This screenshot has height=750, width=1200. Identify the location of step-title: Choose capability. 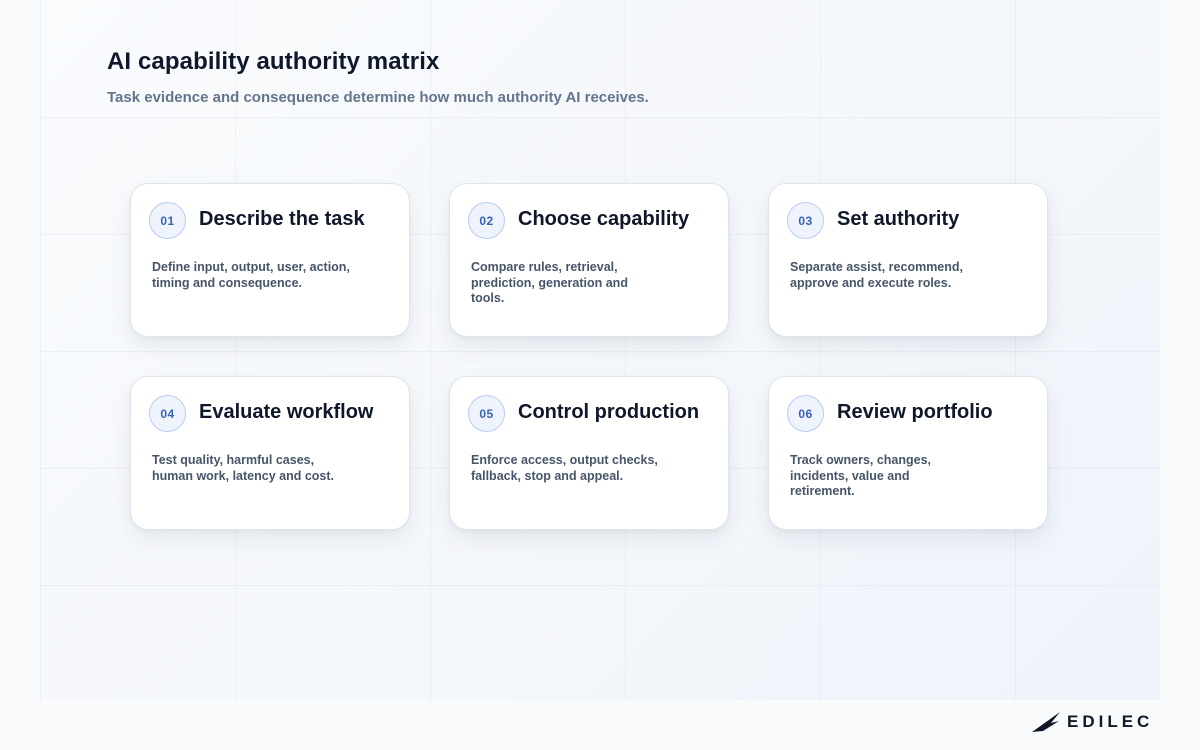
(604, 219).